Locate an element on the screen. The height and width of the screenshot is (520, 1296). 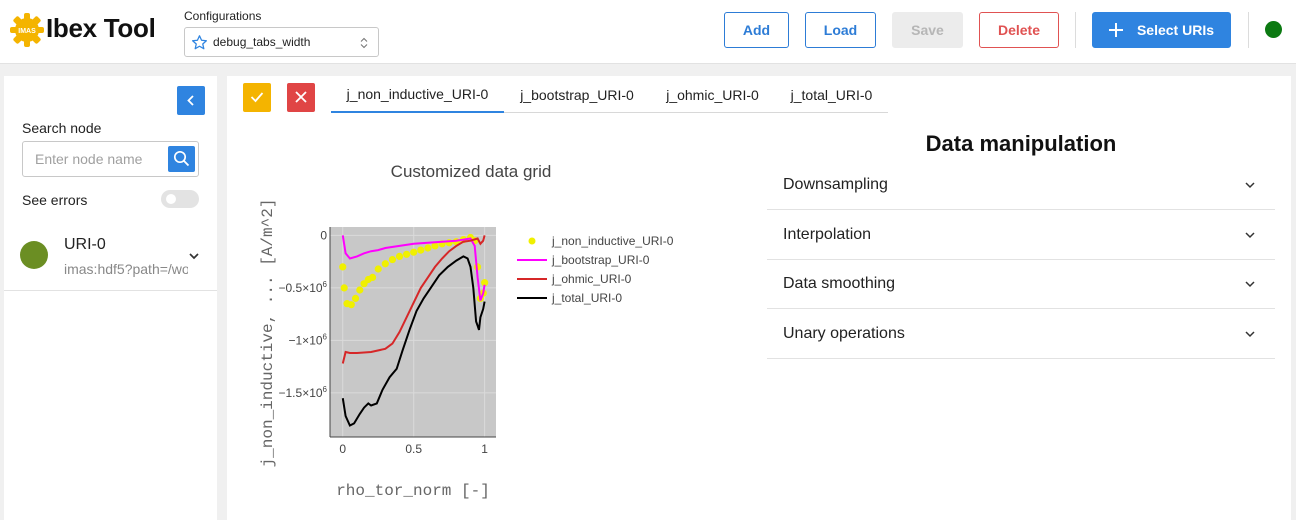
x-tick-label: 0 is located at coordinates (342, 449).